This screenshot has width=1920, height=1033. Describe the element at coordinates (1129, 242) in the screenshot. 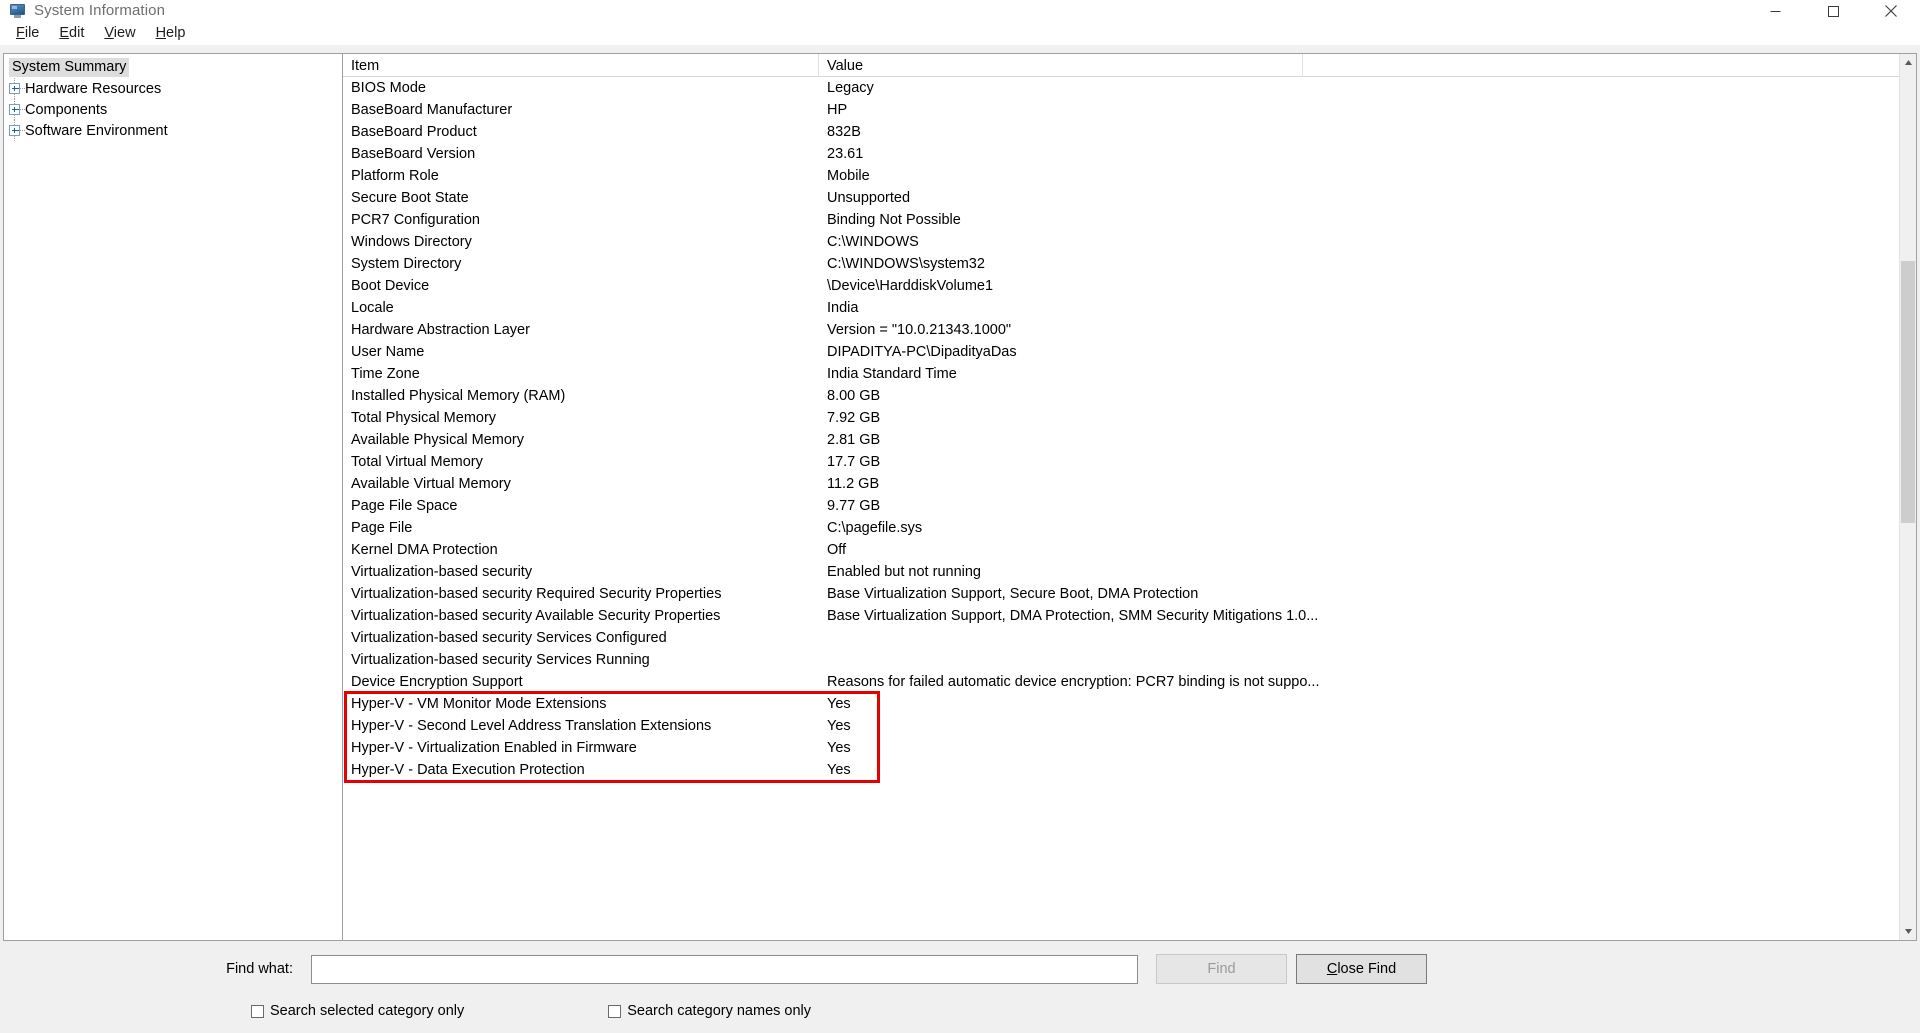

I see `table-row: Windows Directory C:\WINDOWS` at that location.